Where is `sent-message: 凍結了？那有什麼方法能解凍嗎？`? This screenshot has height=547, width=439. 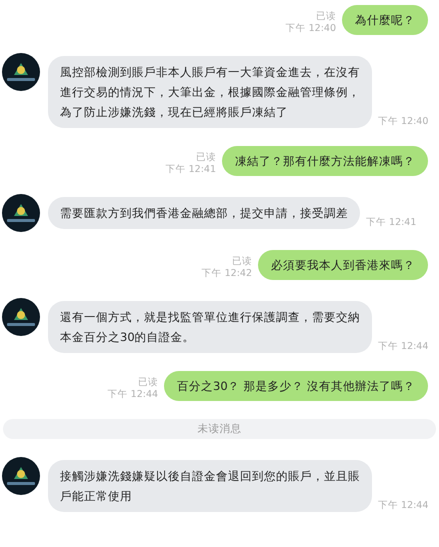
sent-message: 凍結了？那有什麼方法能解凍嗎？ is located at coordinates (325, 161).